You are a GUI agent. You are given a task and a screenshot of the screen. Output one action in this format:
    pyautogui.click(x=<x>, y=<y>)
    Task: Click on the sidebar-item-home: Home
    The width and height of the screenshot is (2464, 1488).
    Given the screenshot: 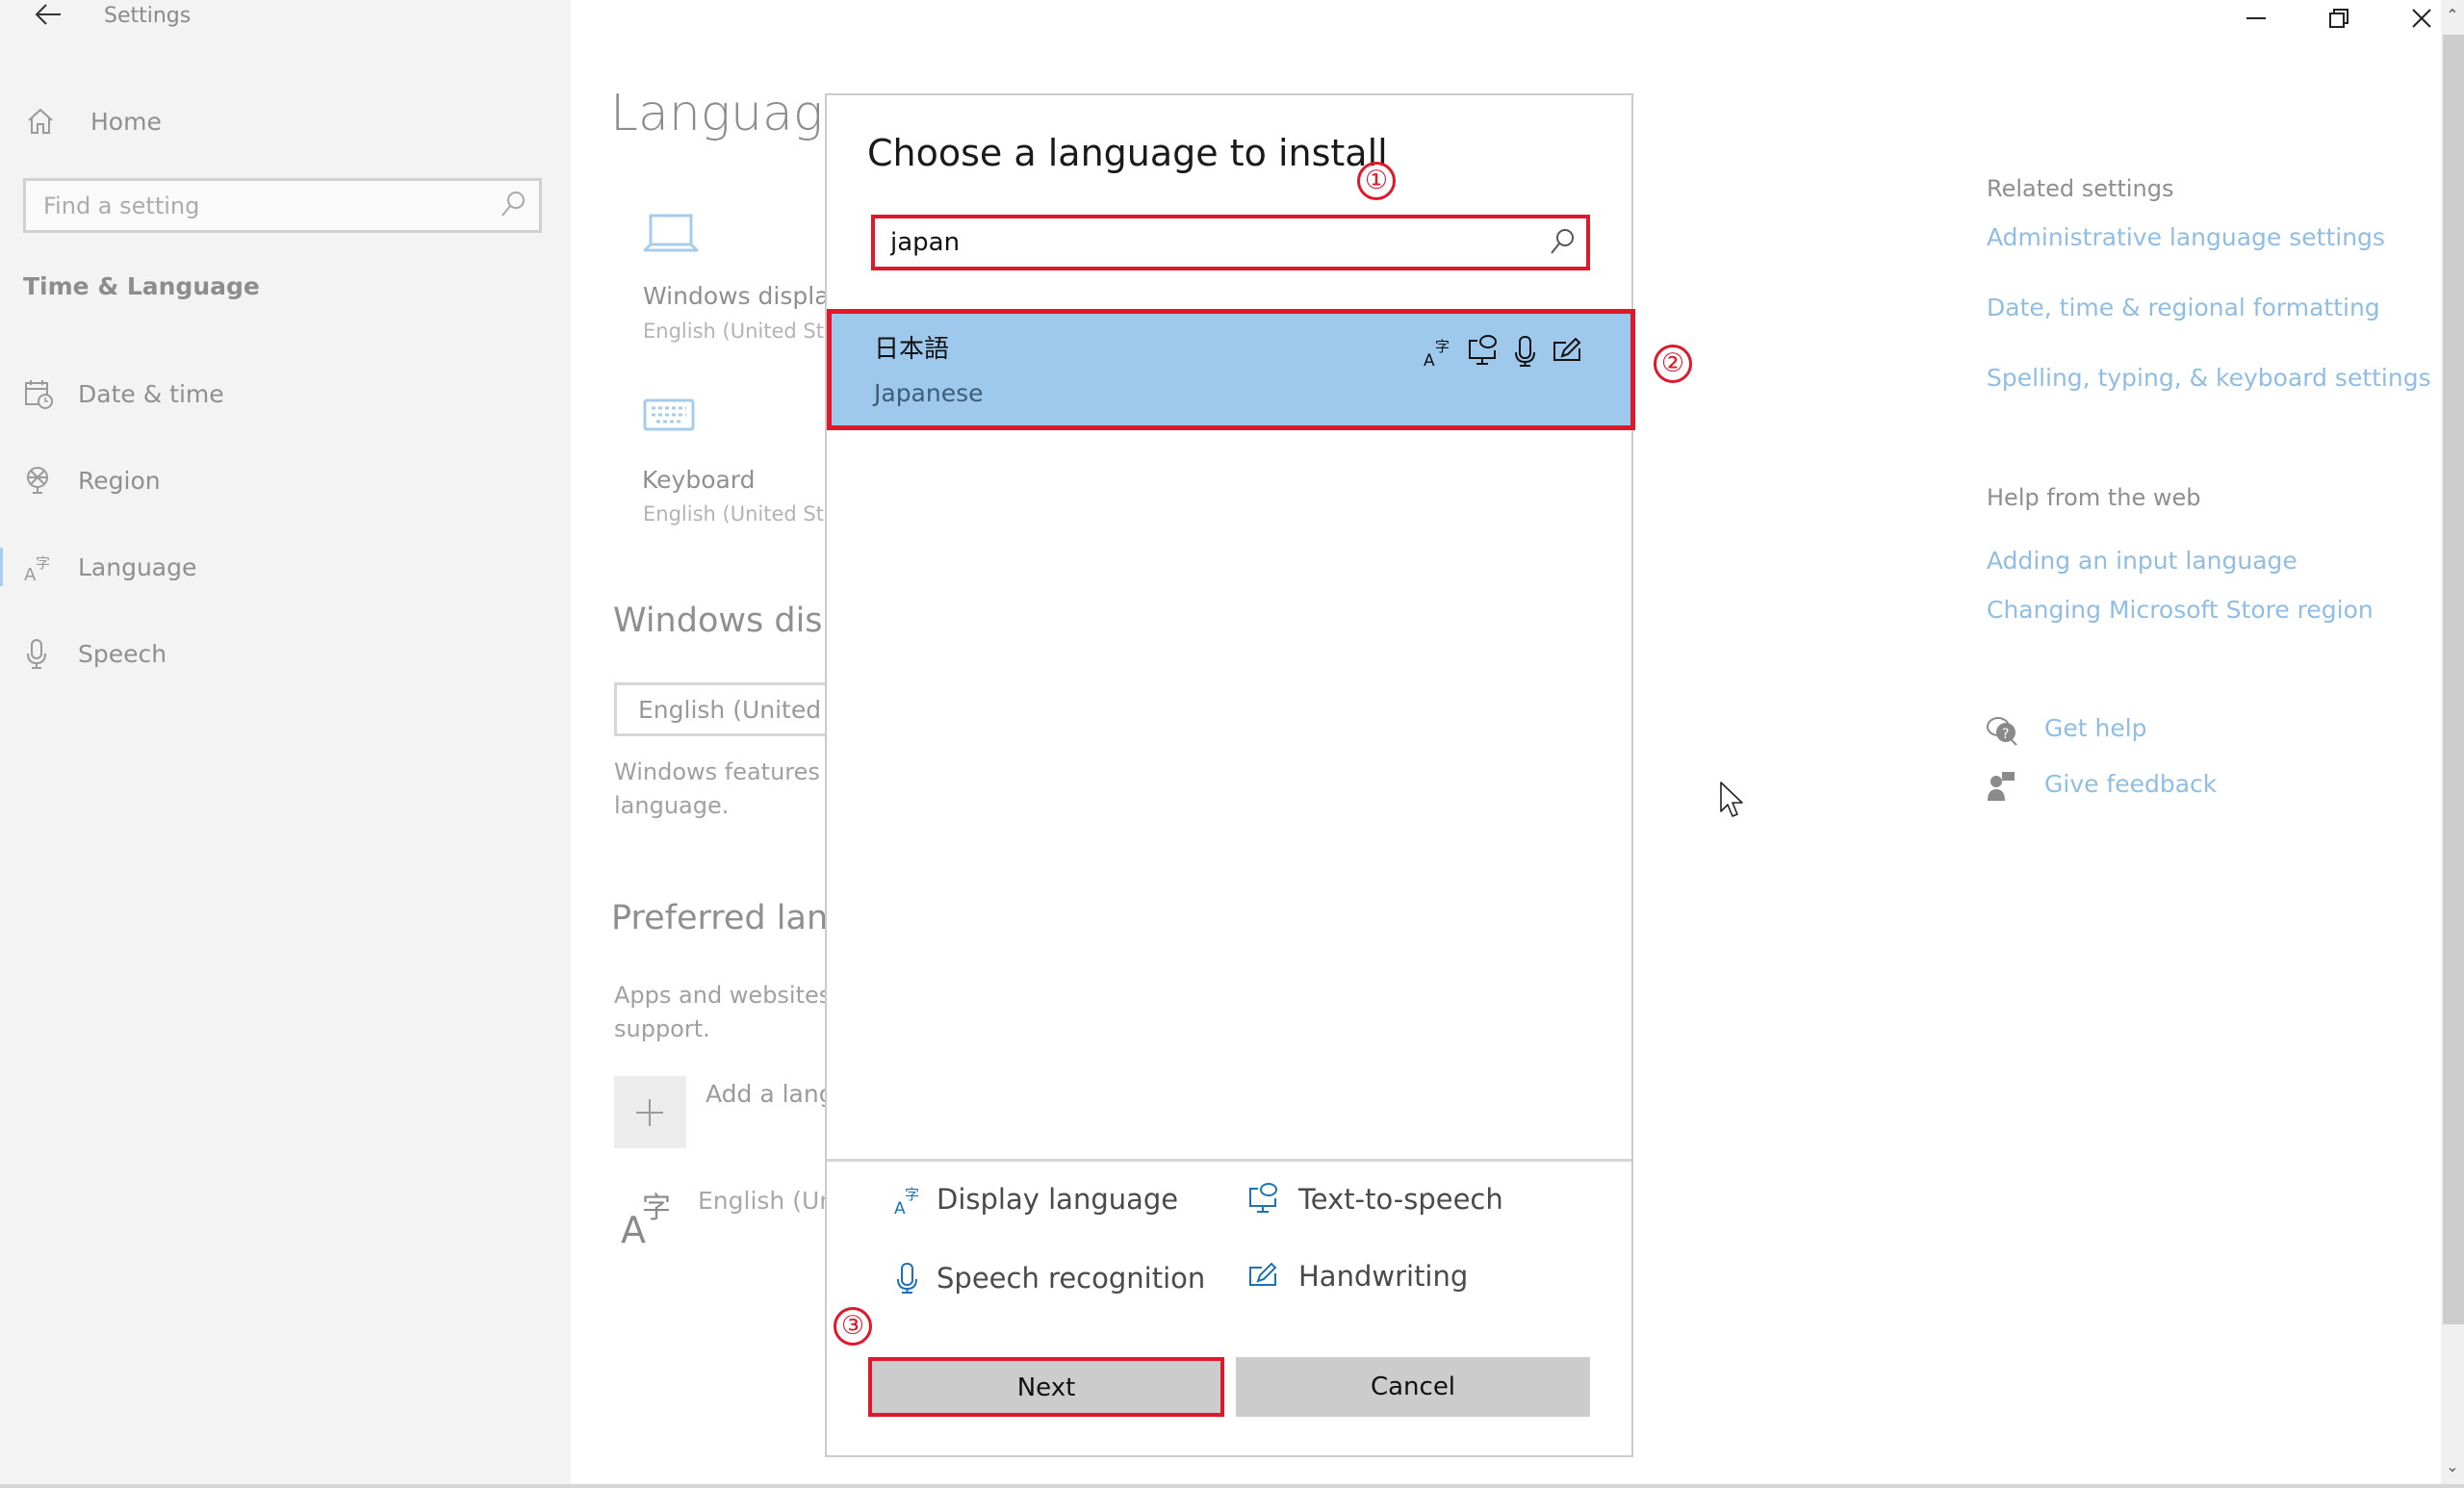 What is the action you would take?
    pyautogui.click(x=92, y=121)
    